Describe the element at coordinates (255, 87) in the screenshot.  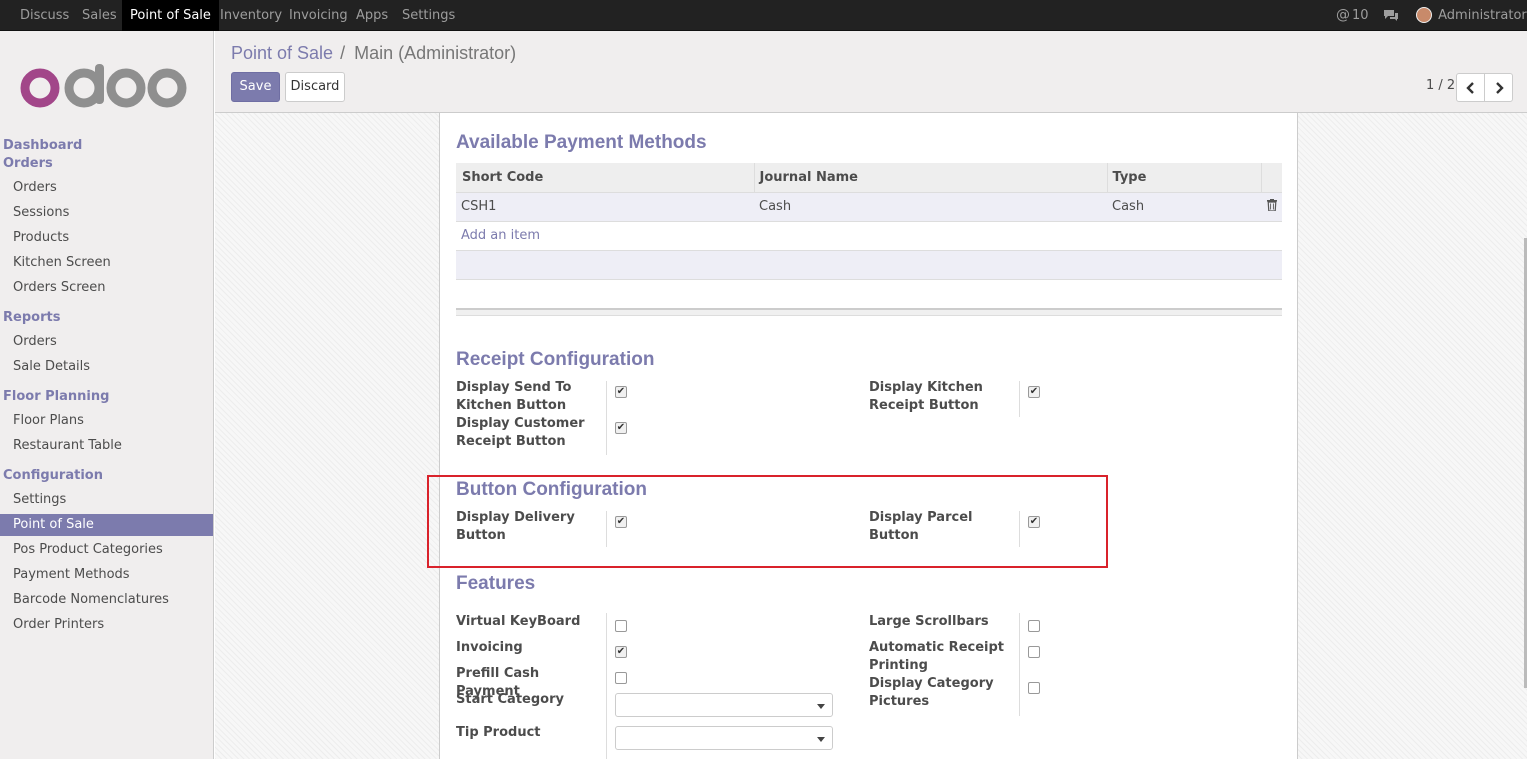
I see `save-button: Save` at that location.